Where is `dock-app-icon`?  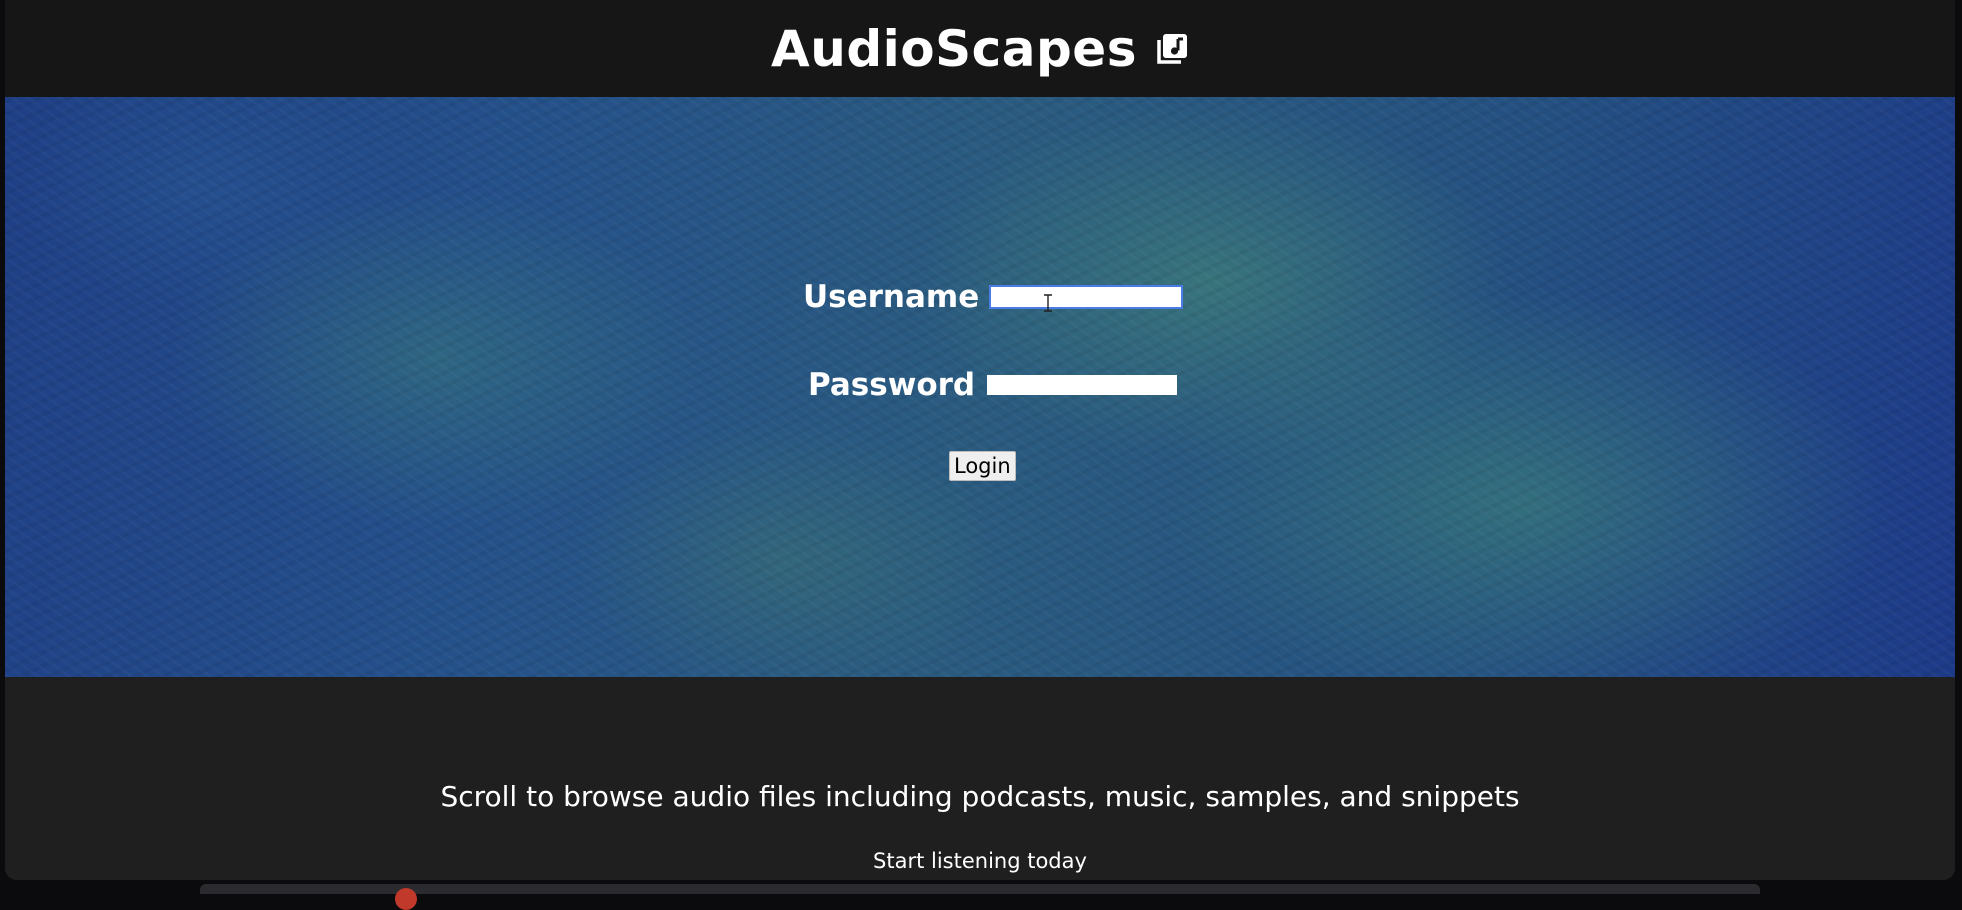 dock-app-icon is located at coordinates (406, 899).